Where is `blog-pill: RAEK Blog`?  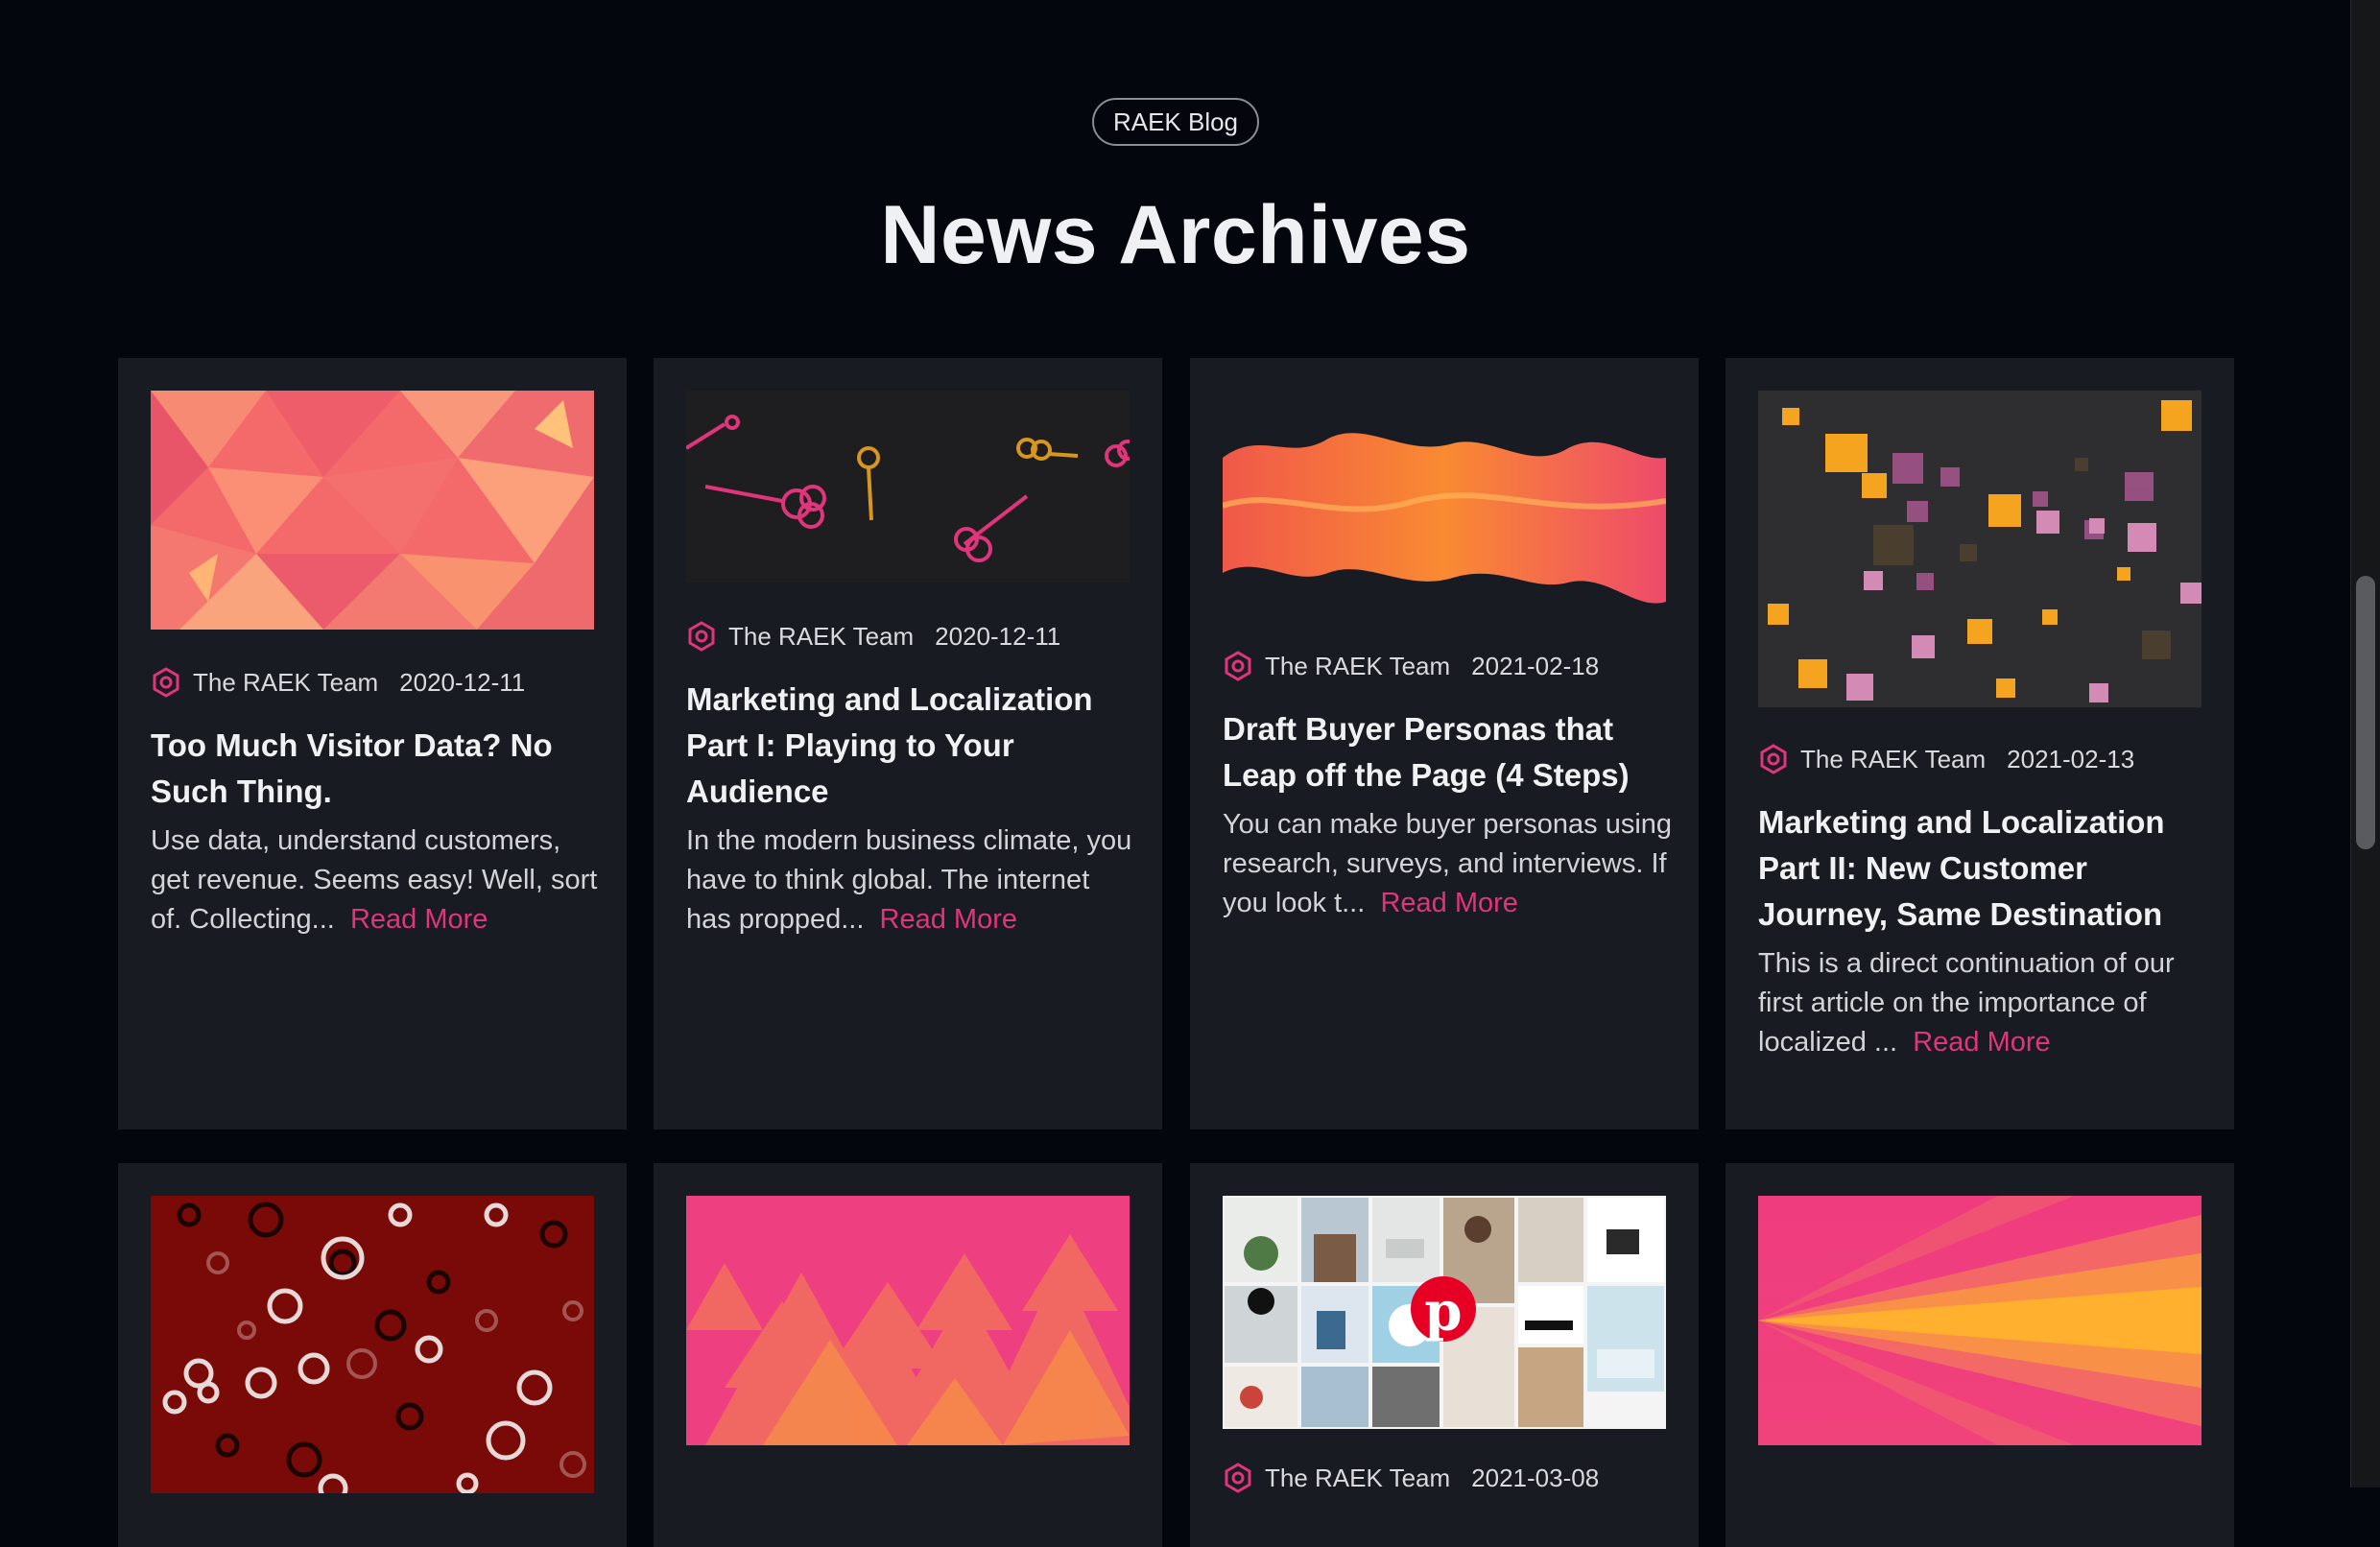 blog-pill: RAEK Blog is located at coordinates (1176, 122).